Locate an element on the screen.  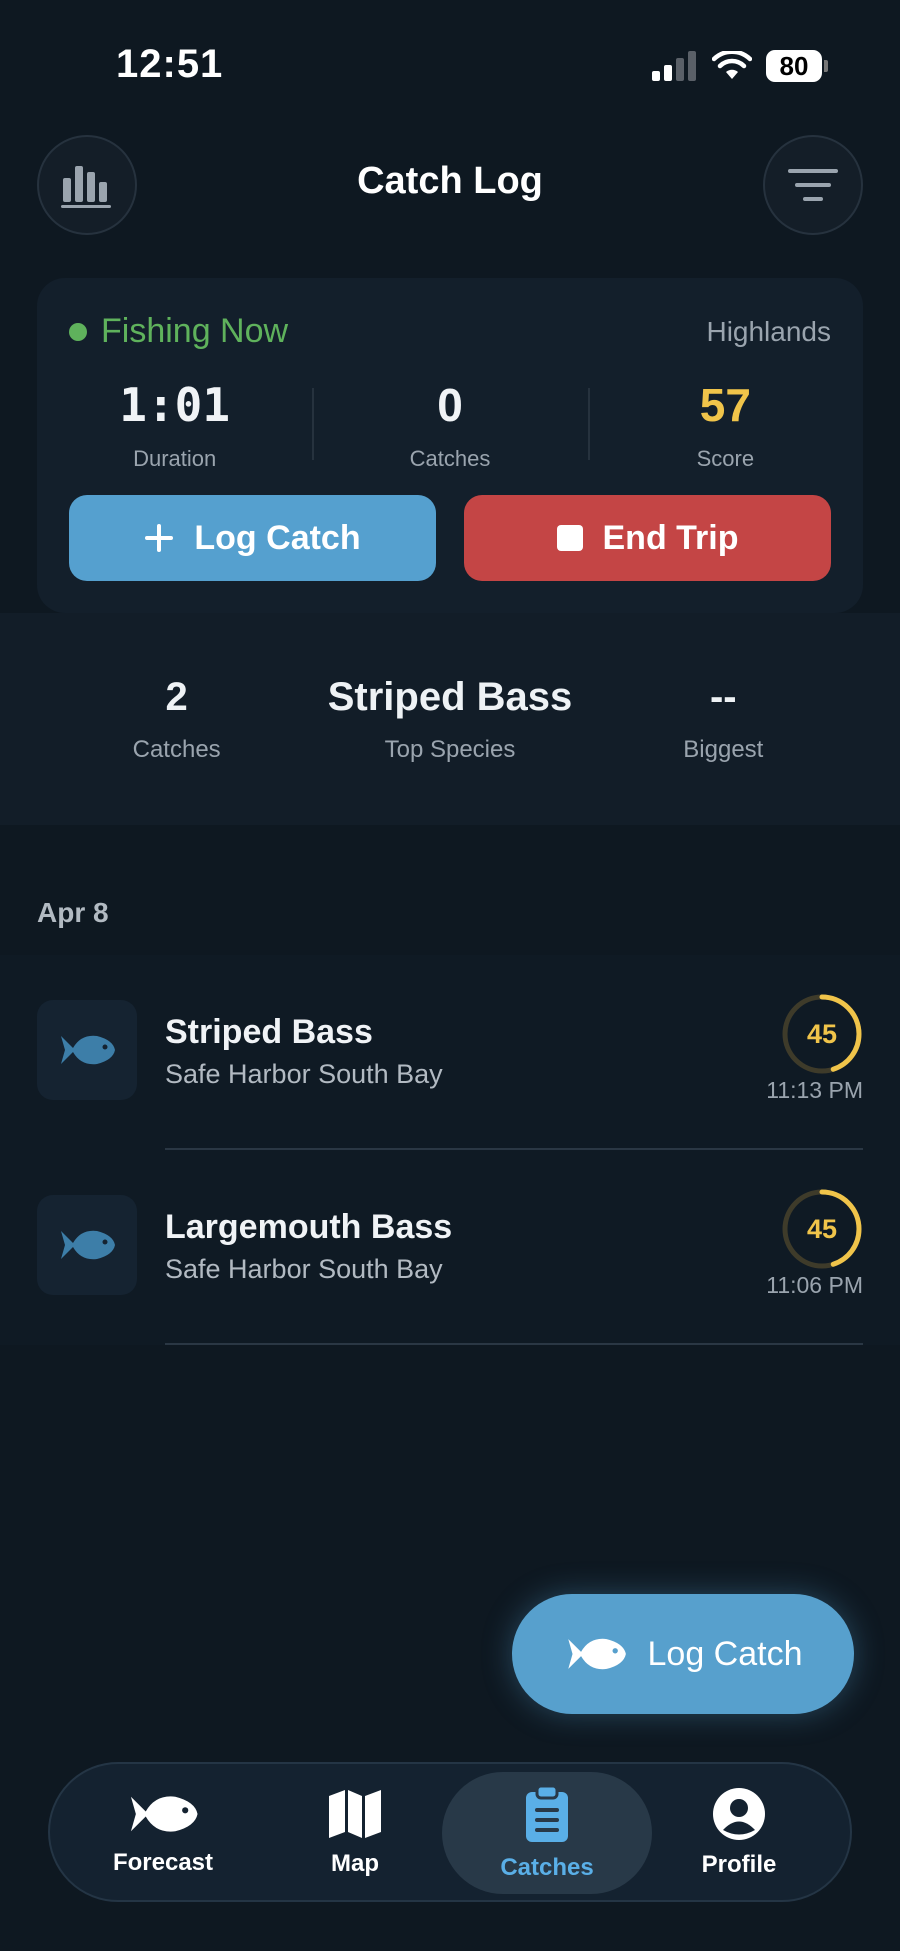
trip-location: Highlands is located at coordinates (768, 331).